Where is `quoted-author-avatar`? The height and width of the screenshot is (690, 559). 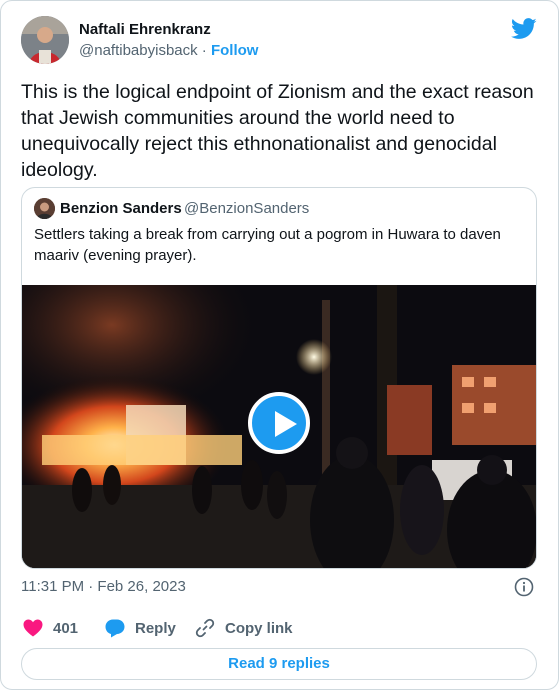 quoted-author-avatar is located at coordinates (44, 208).